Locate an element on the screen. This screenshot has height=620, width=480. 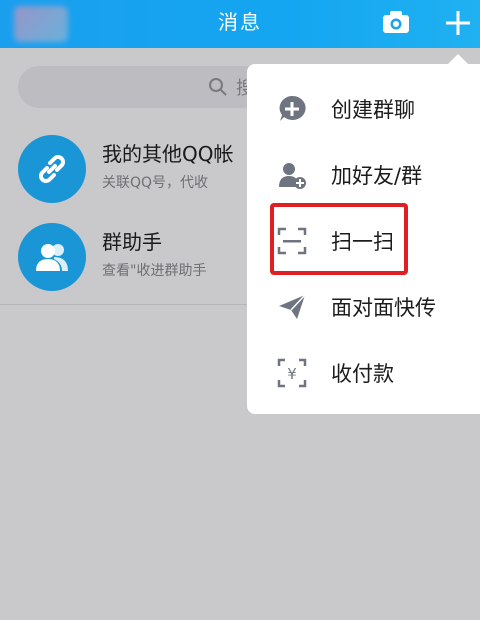
menu-item-add-friend: 加好友/群 is located at coordinates (363, 173).